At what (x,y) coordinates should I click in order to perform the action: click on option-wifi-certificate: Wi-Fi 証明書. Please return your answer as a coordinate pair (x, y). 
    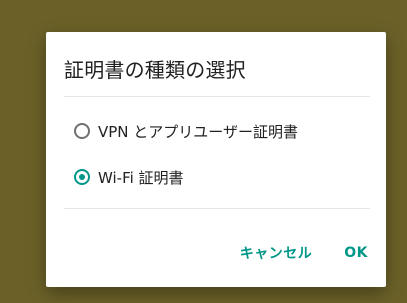
    Looking at the image, I should click on (129, 177).